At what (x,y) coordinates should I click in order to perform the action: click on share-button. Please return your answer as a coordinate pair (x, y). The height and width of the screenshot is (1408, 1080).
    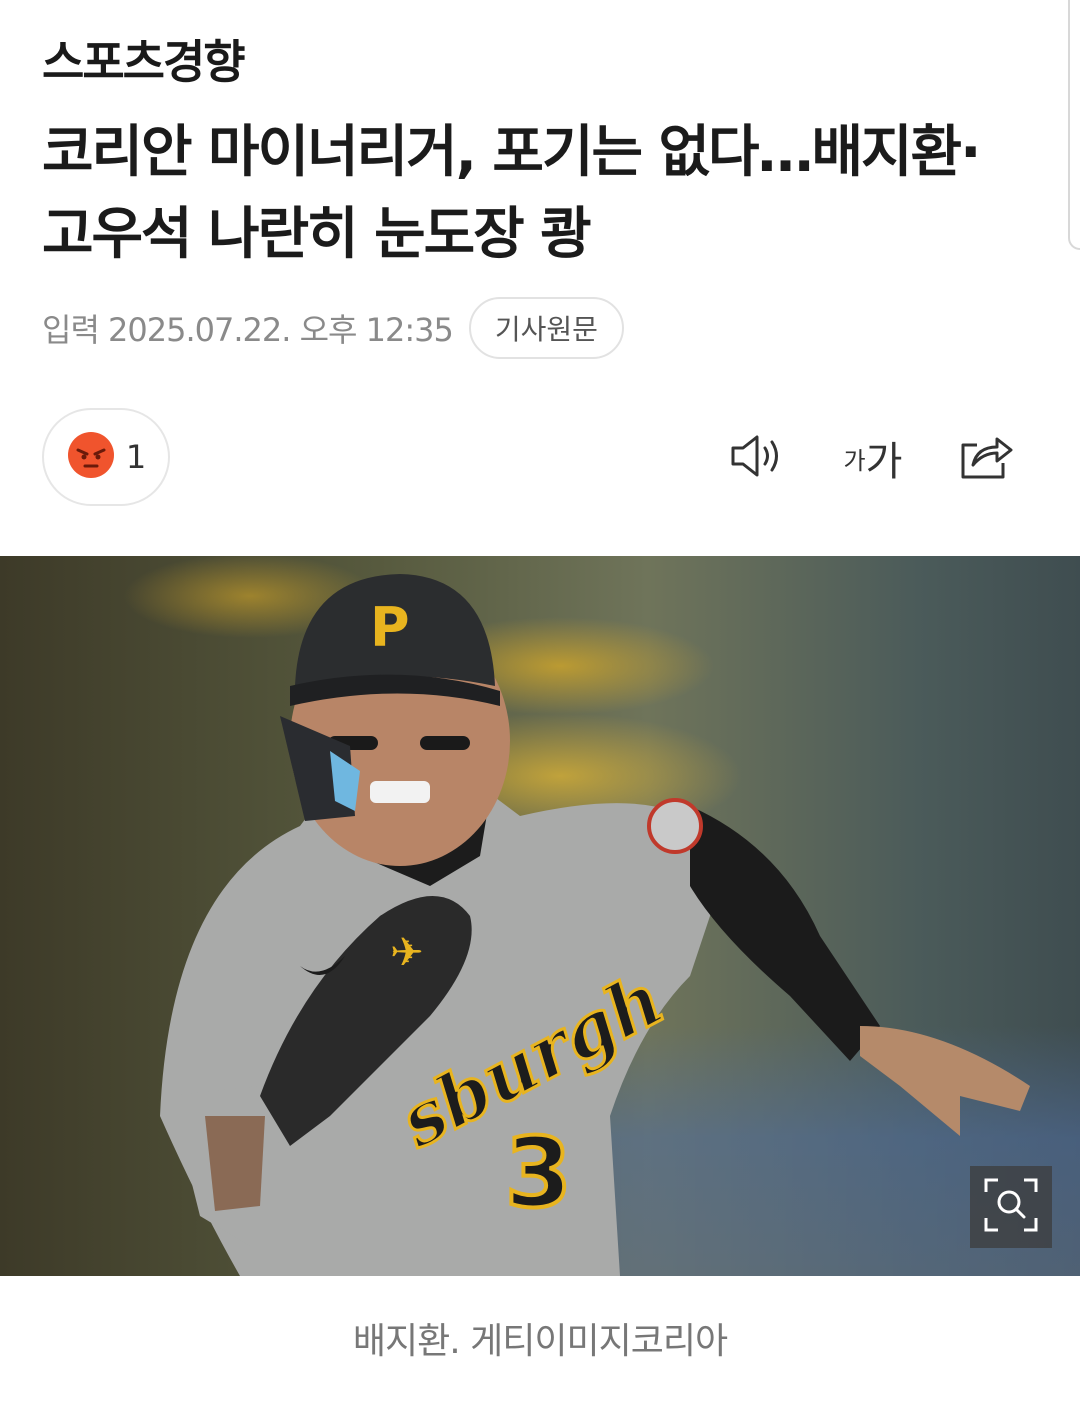
    Looking at the image, I should click on (986, 458).